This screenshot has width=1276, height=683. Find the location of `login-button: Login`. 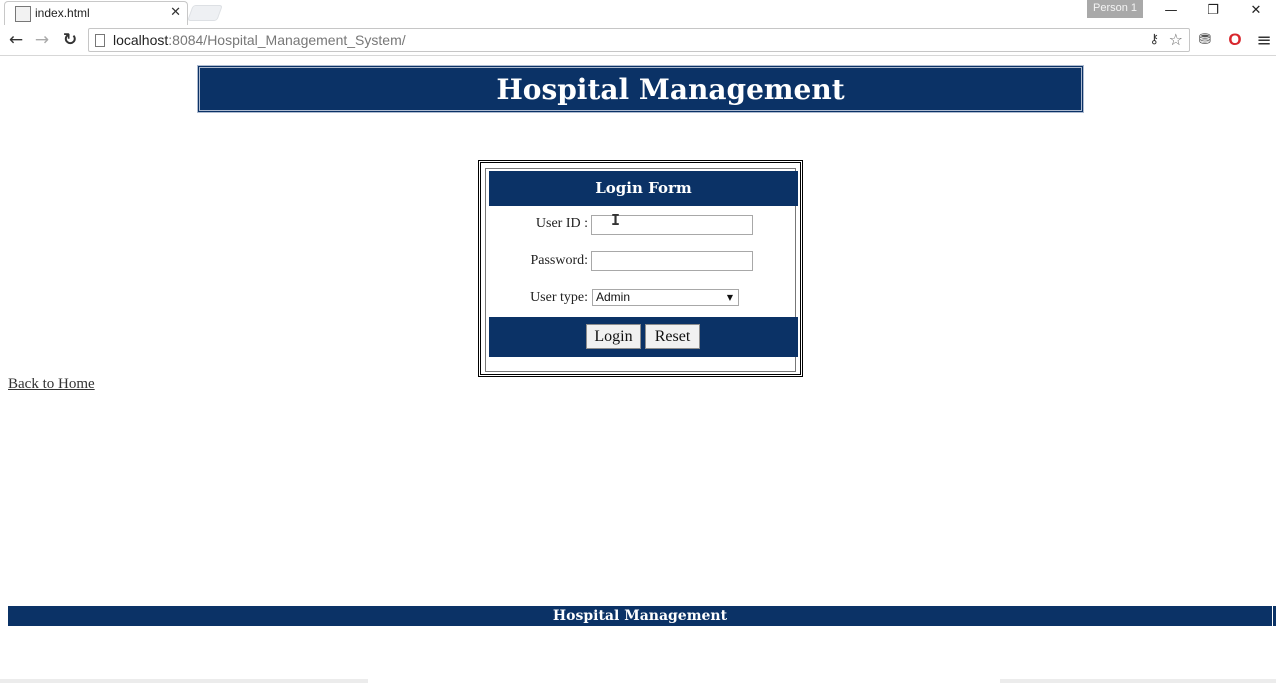

login-button: Login is located at coordinates (613, 336).